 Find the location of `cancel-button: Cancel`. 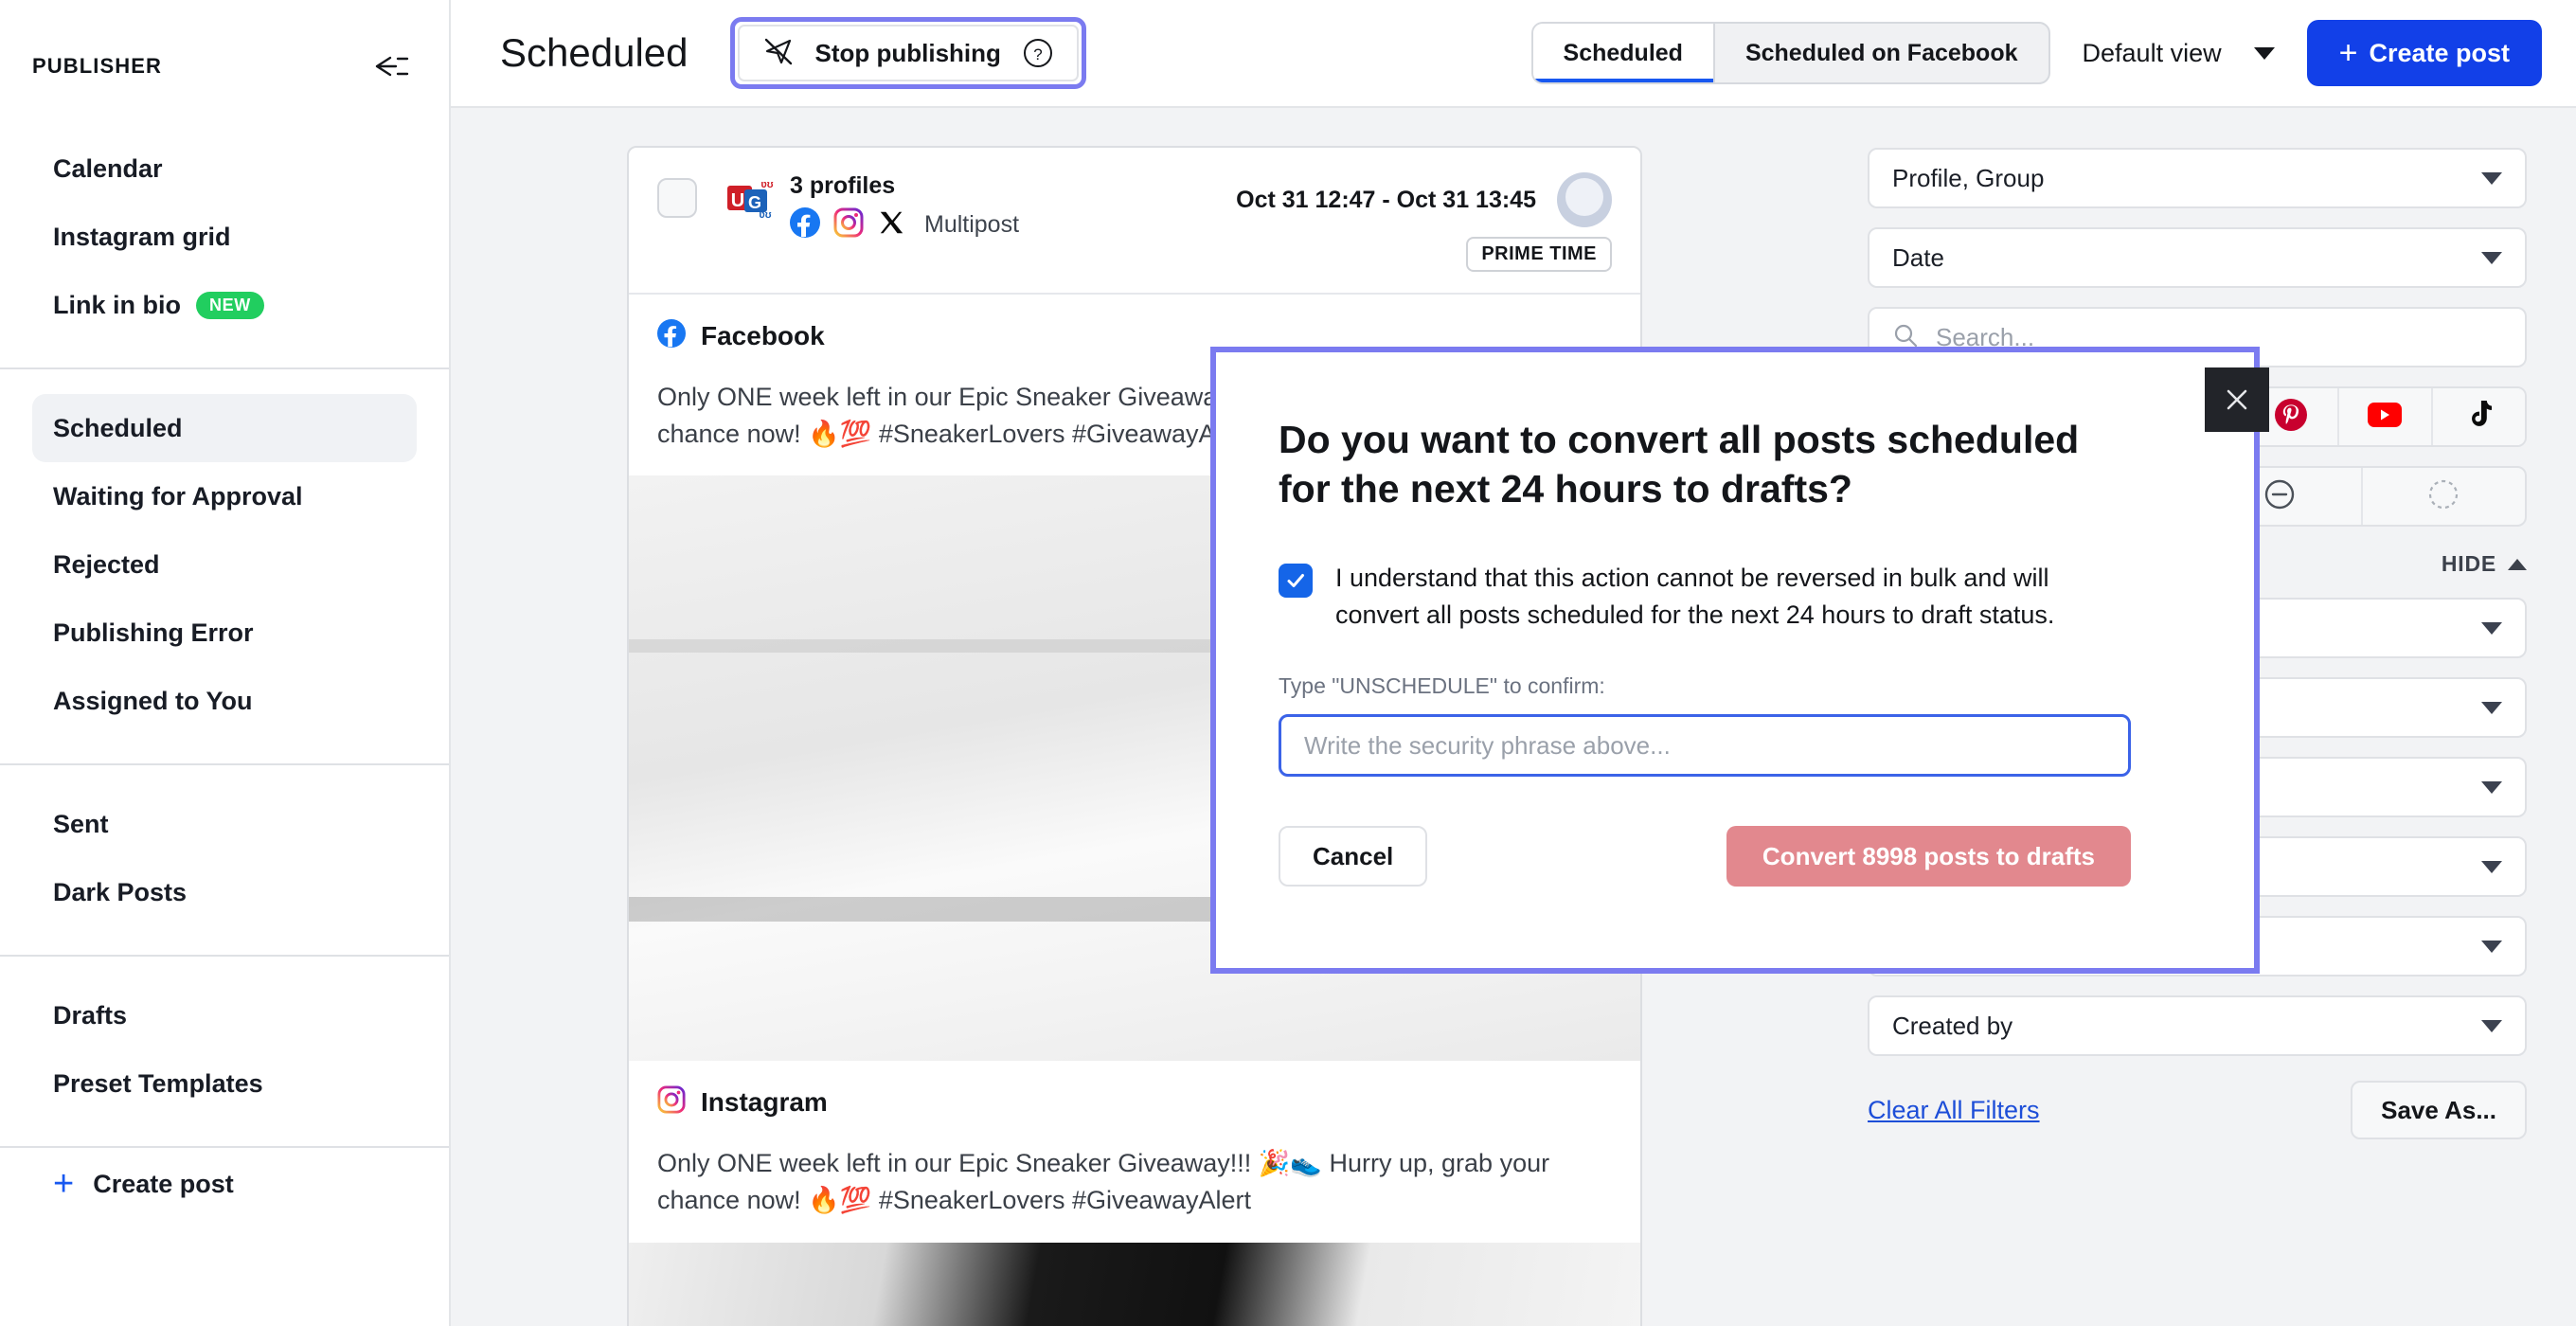

cancel-button: Cancel is located at coordinates (1353, 857).